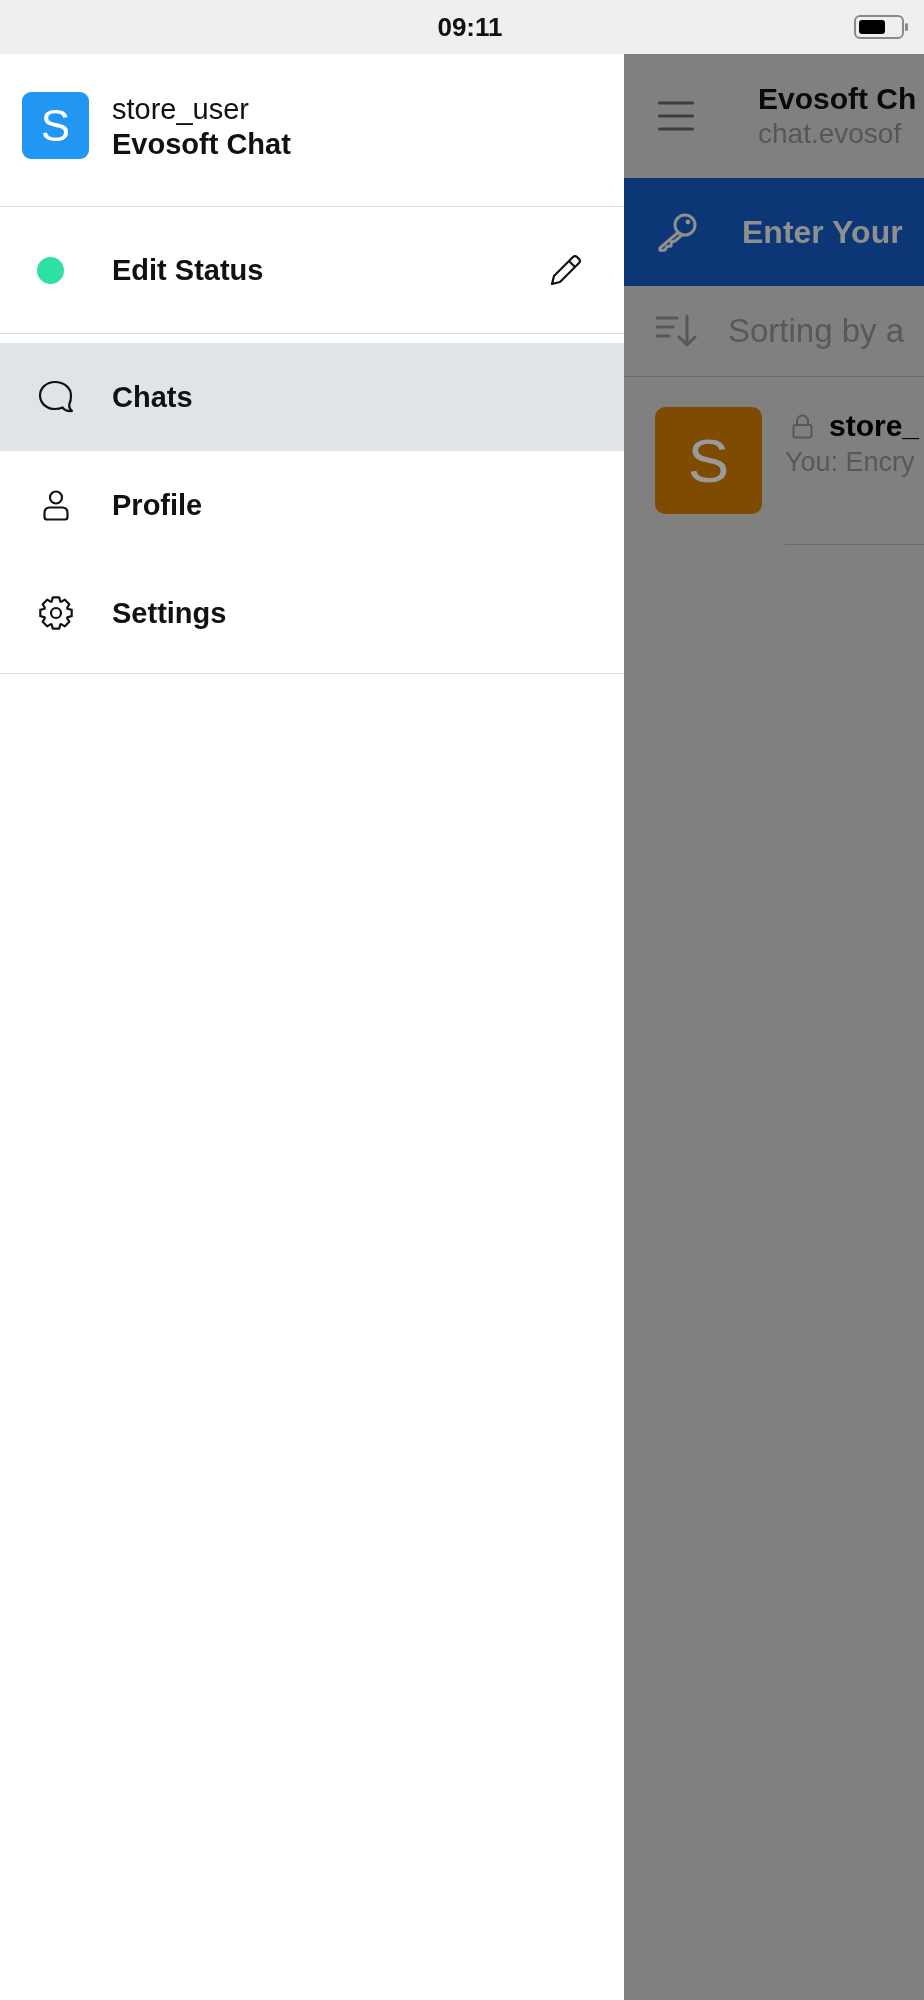 Image resolution: width=924 pixels, height=2000 pixels. I want to click on app-title: Evosoft Ch, so click(837, 99).